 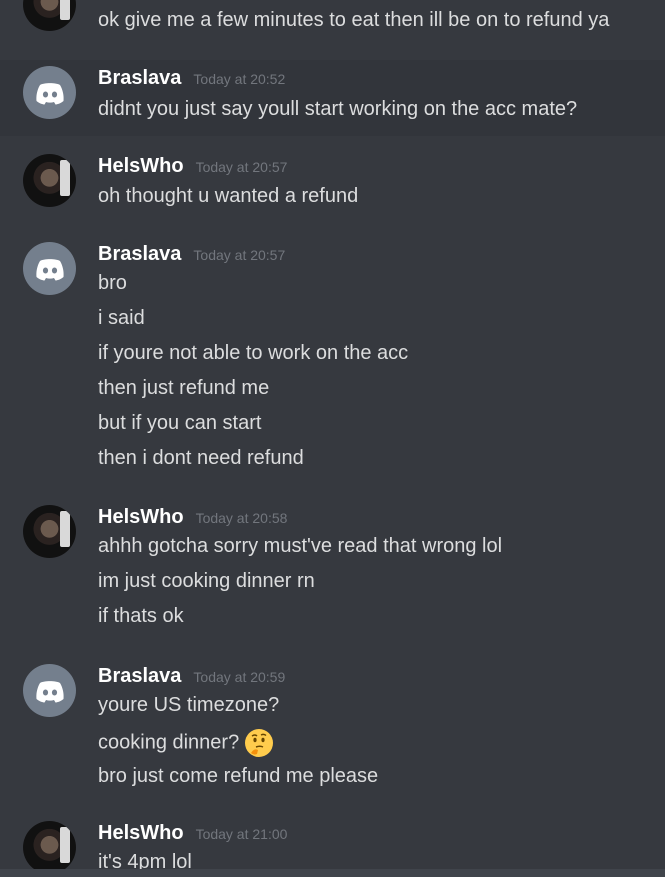 I want to click on message-line: cooking dinner?, so click(x=186, y=743).